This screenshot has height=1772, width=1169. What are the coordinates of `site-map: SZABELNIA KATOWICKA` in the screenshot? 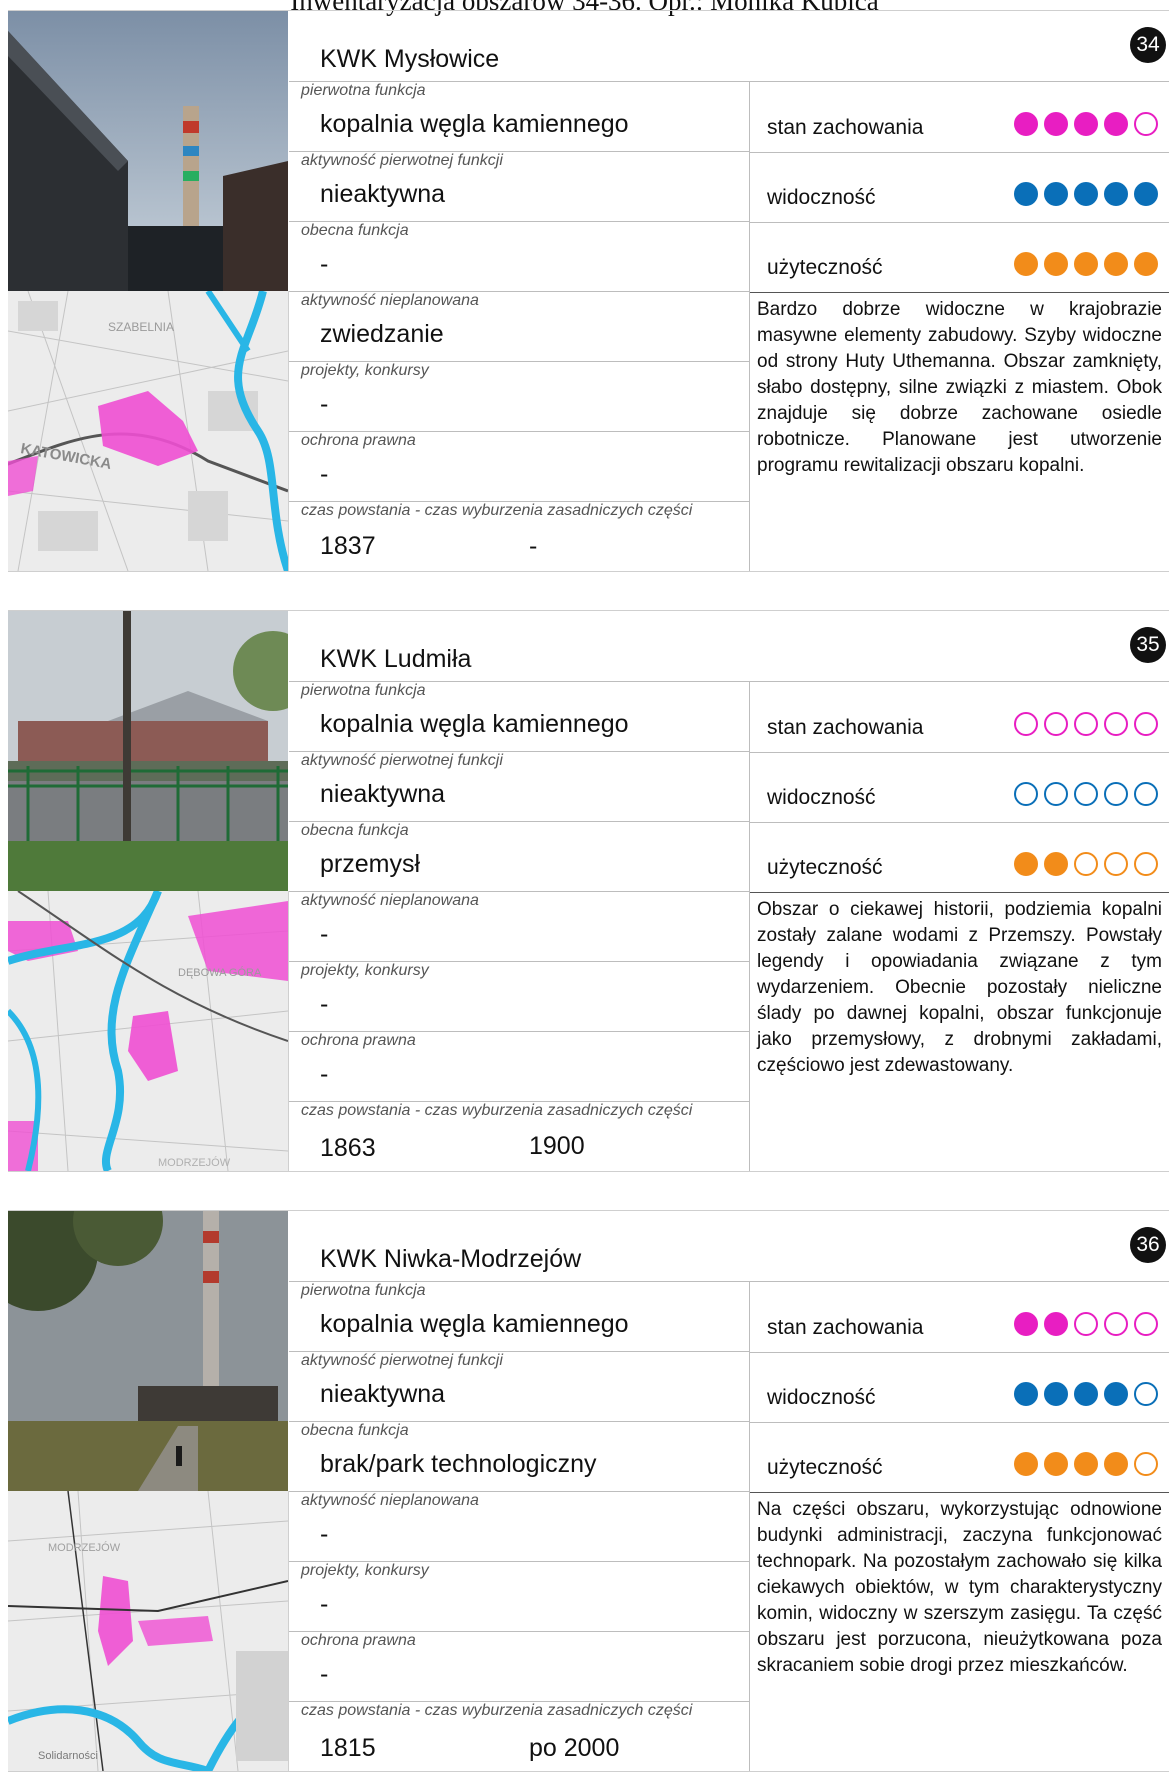 It's located at (148, 431).